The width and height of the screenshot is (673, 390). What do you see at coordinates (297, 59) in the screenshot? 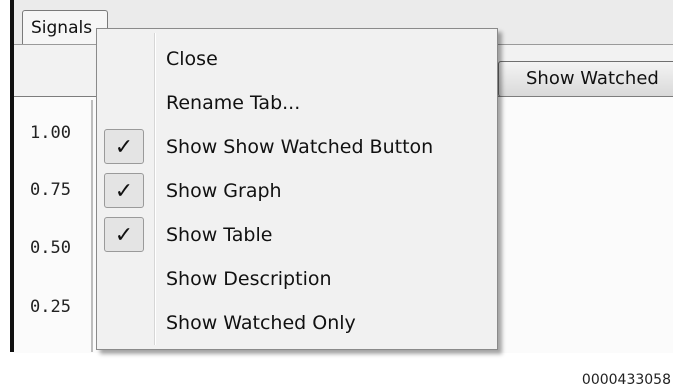
I see `menu-item-close: Close` at bounding box center [297, 59].